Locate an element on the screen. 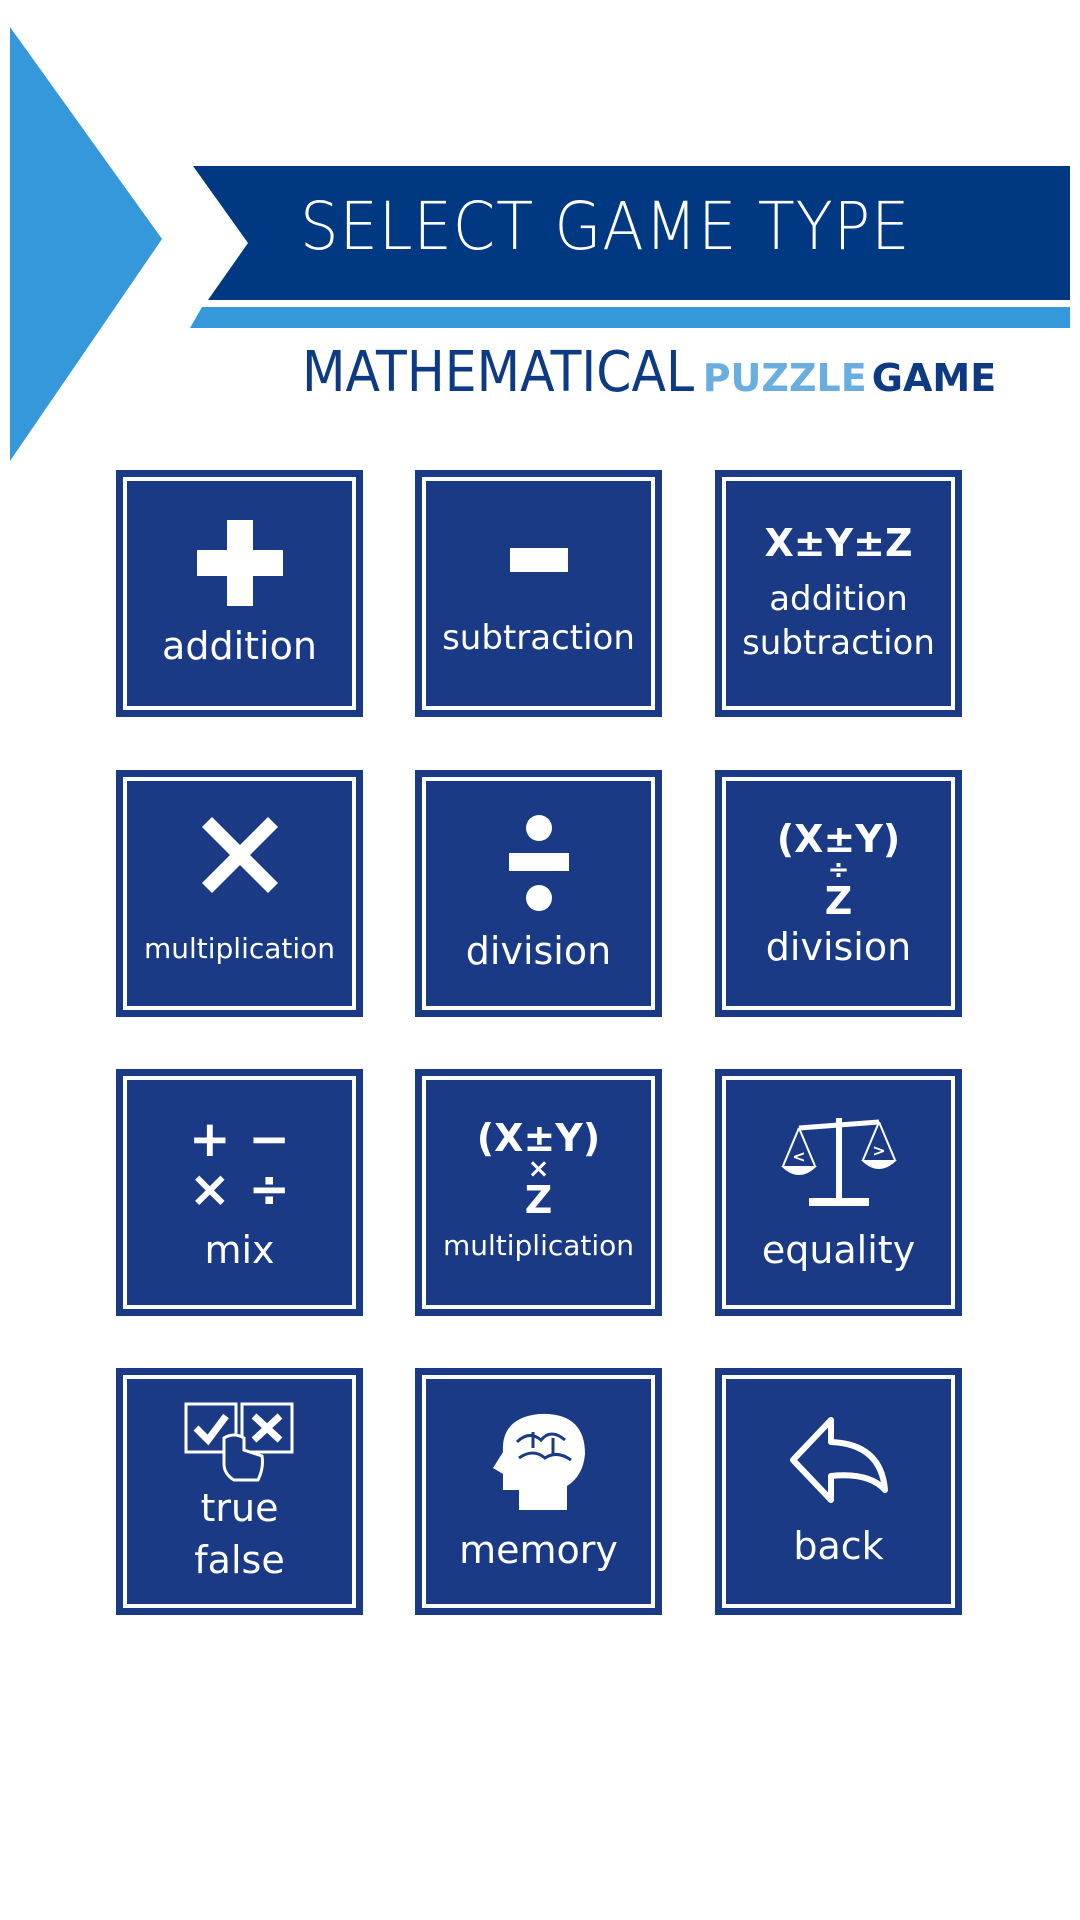 This screenshot has width=1080, height=1920. times-icon is located at coordinates (239, 856).